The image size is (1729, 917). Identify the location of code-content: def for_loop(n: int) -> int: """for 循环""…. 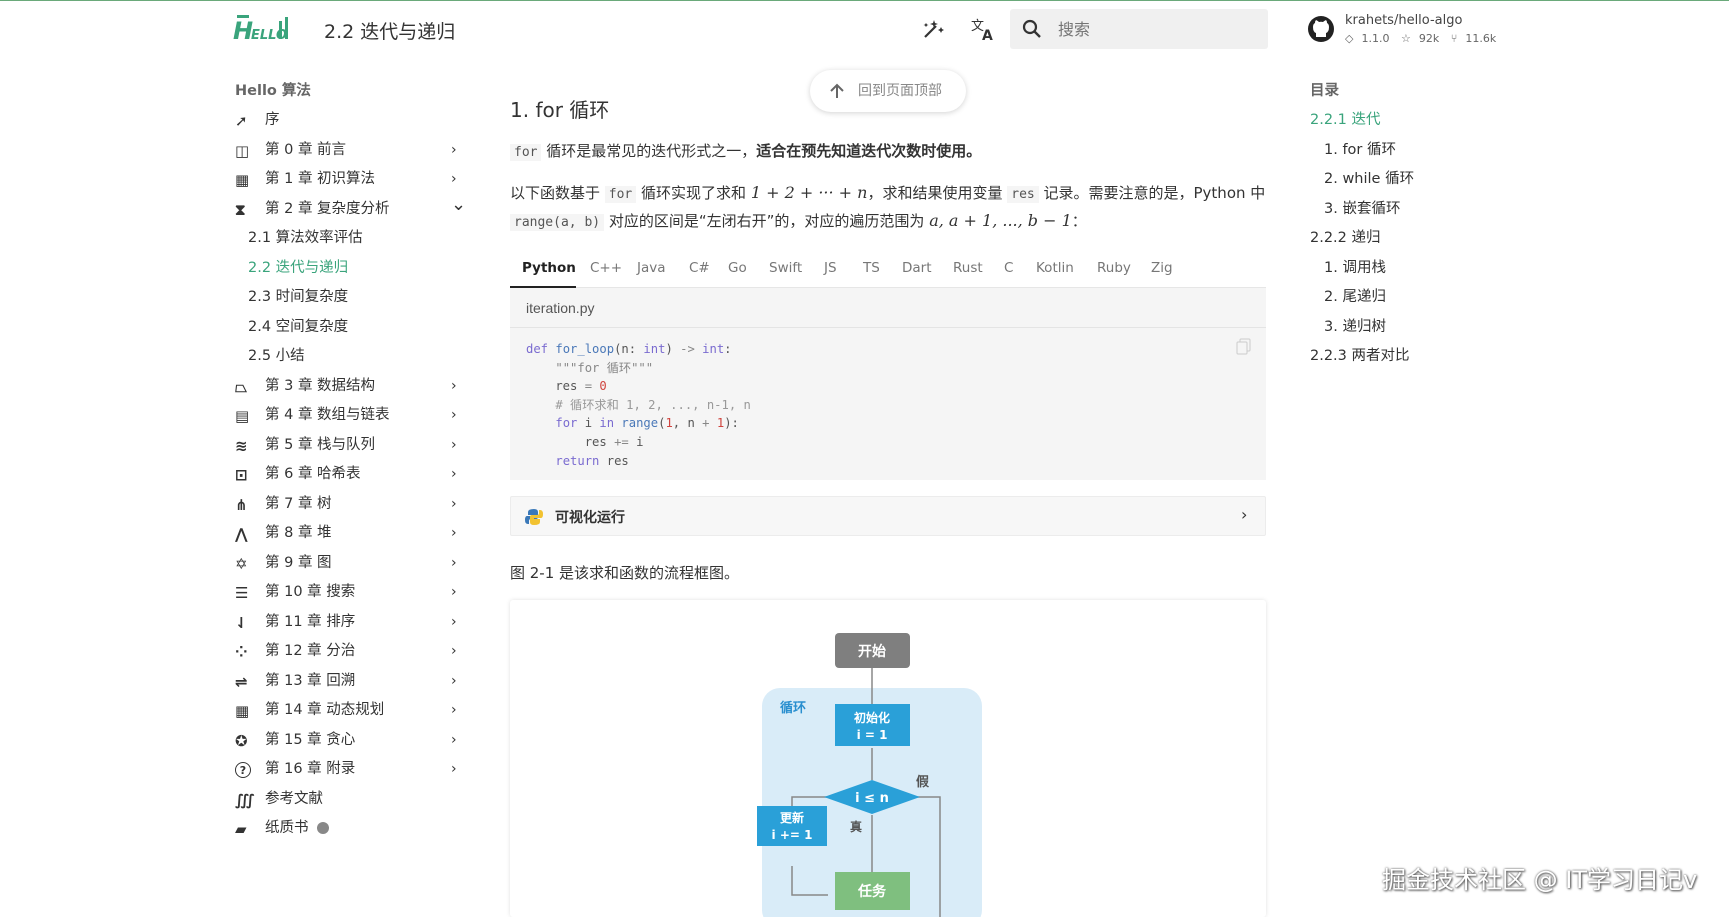
(888, 399).